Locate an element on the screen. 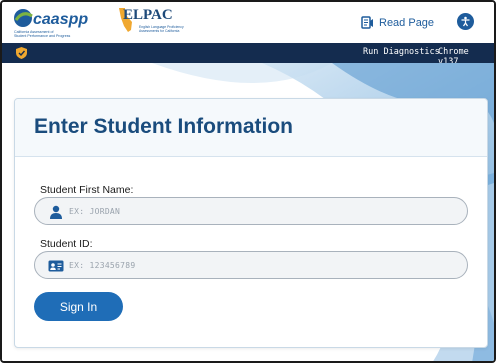 This screenshot has height=363, width=496. page-title: Enter Student Information is located at coordinates (163, 126).